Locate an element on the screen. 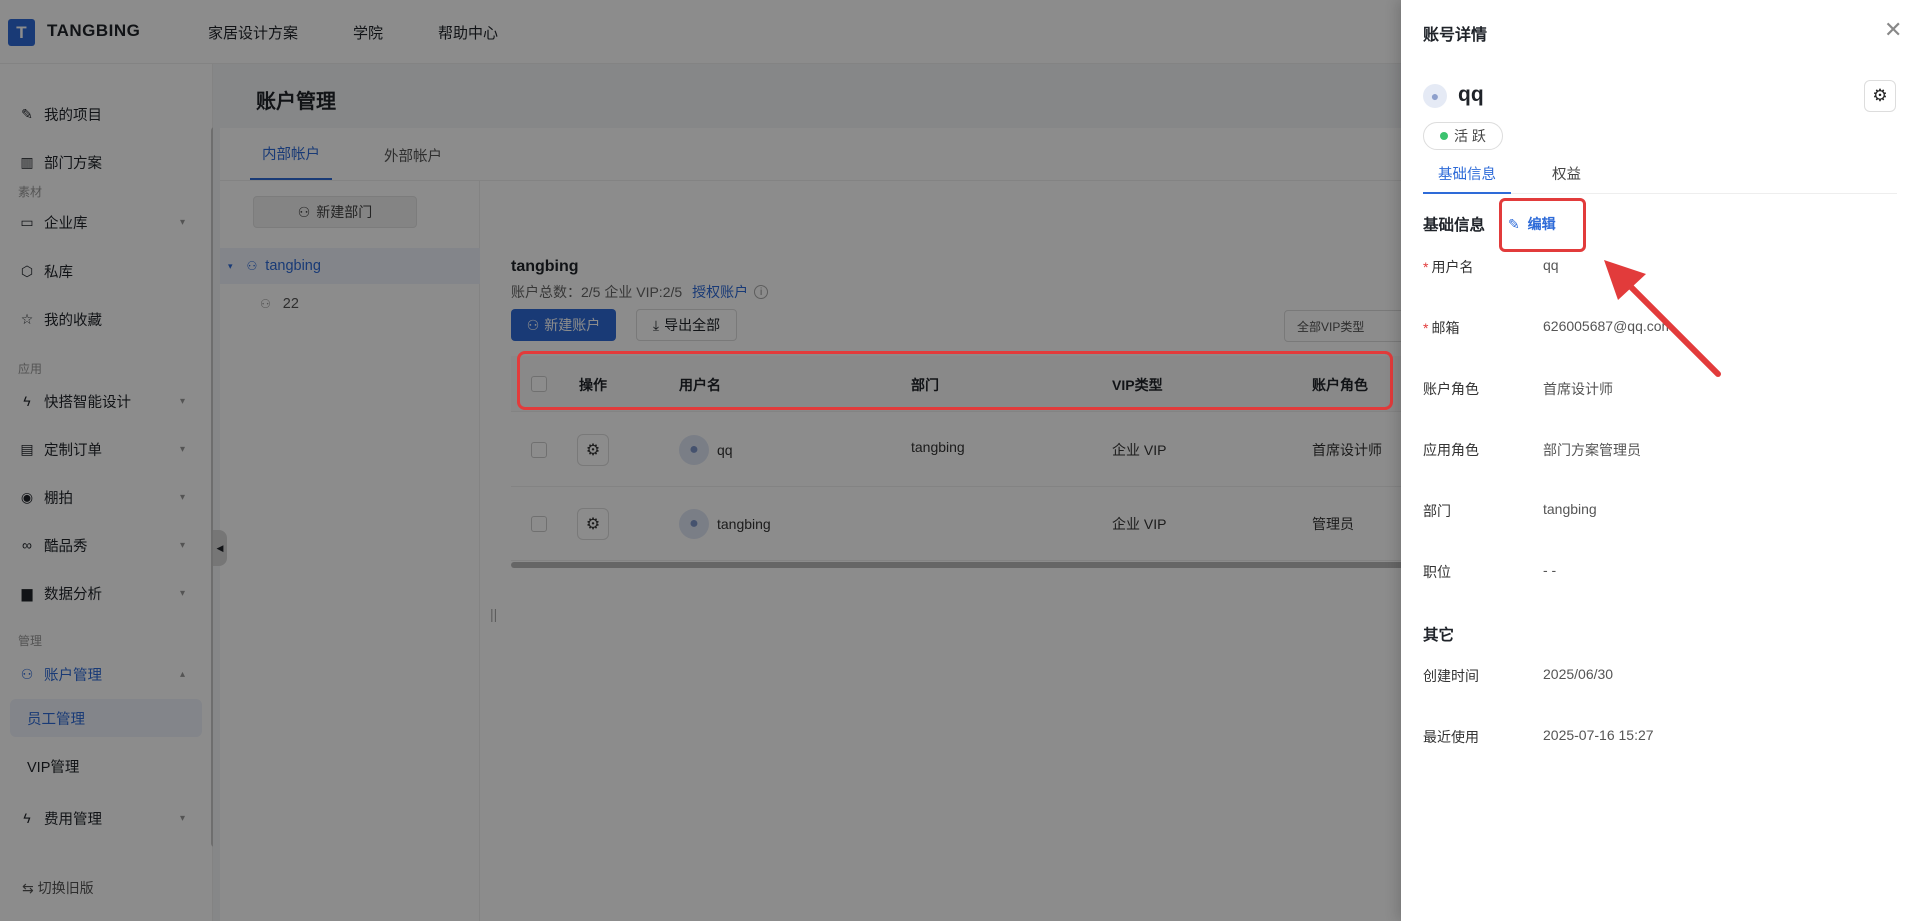 Image resolution: width=1917 pixels, height=921 pixels. field-label-email: * 邮箱 is located at coordinates (1441, 328).